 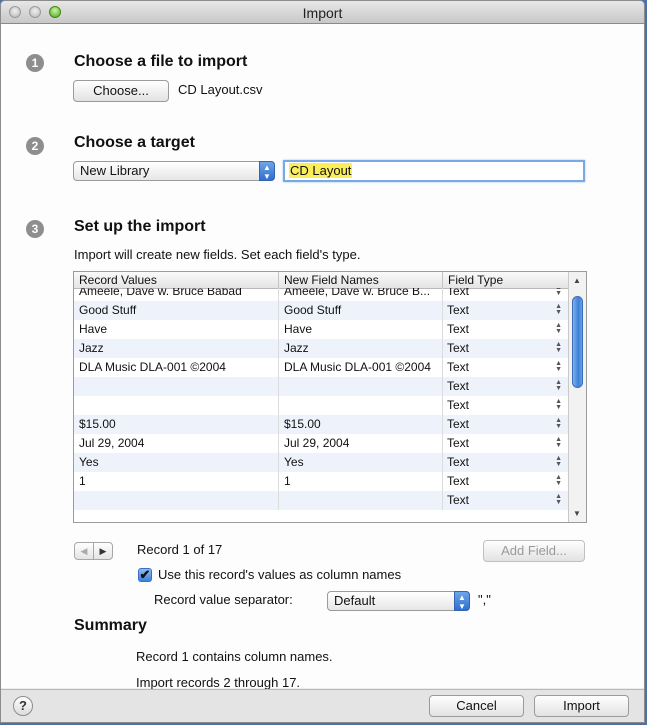 What do you see at coordinates (234, 656) in the screenshot?
I see `summary-line-1: Record 1 contains column names.` at bounding box center [234, 656].